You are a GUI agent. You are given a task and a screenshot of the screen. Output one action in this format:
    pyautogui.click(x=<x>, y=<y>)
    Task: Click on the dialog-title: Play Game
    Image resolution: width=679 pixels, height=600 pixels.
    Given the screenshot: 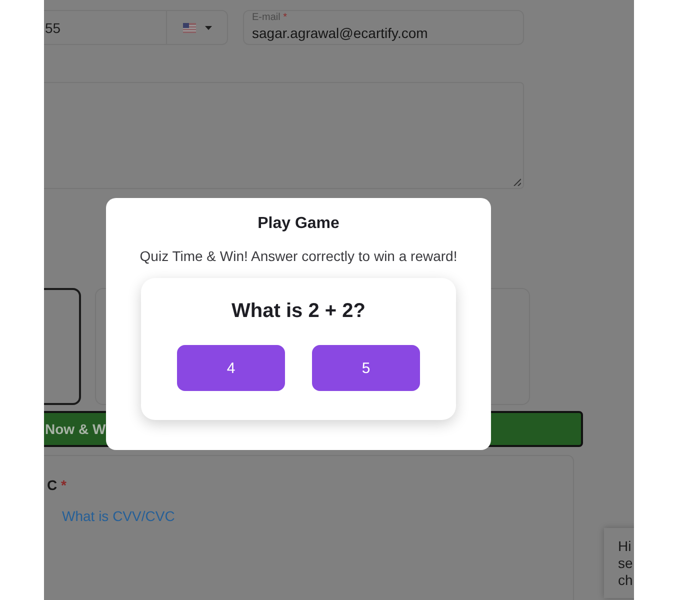 What is the action you would take?
    pyautogui.click(x=298, y=224)
    